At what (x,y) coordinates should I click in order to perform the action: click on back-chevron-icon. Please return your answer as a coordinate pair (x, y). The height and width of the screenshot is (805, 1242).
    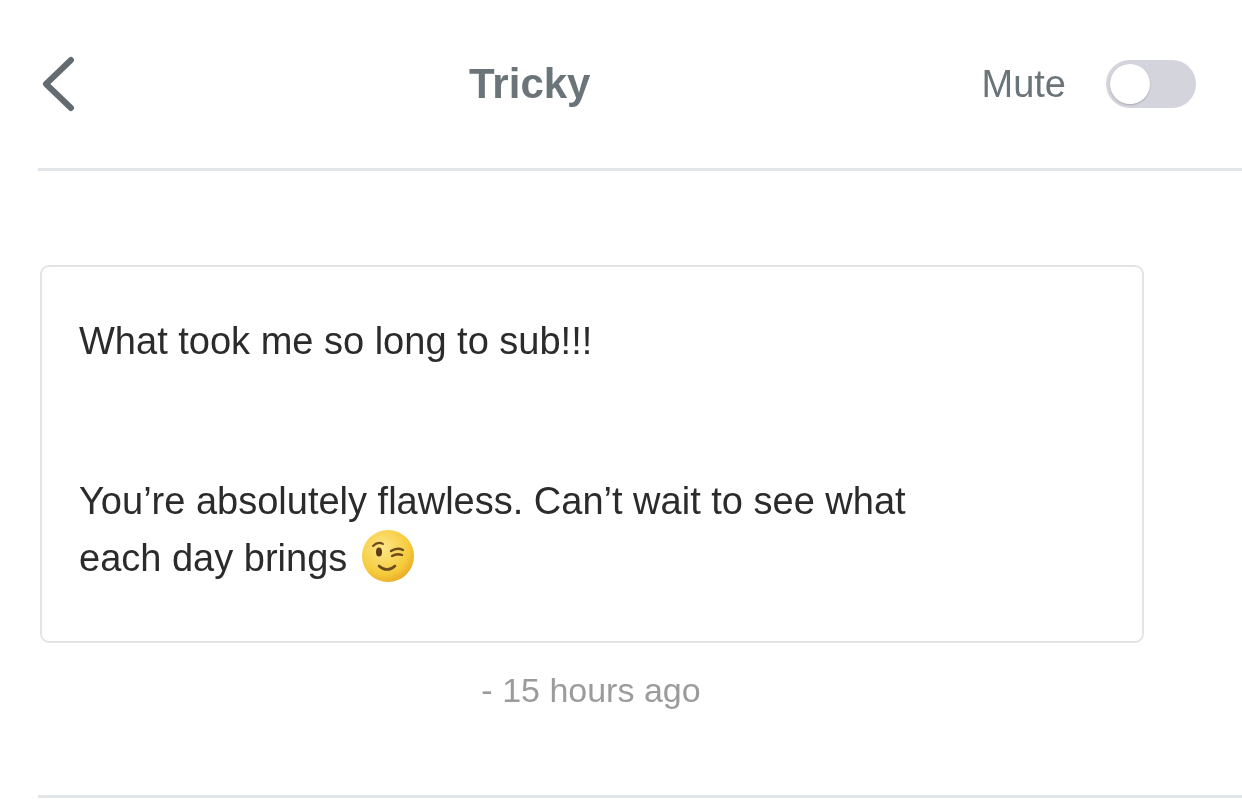
    Looking at the image, I should click on (58, 84).